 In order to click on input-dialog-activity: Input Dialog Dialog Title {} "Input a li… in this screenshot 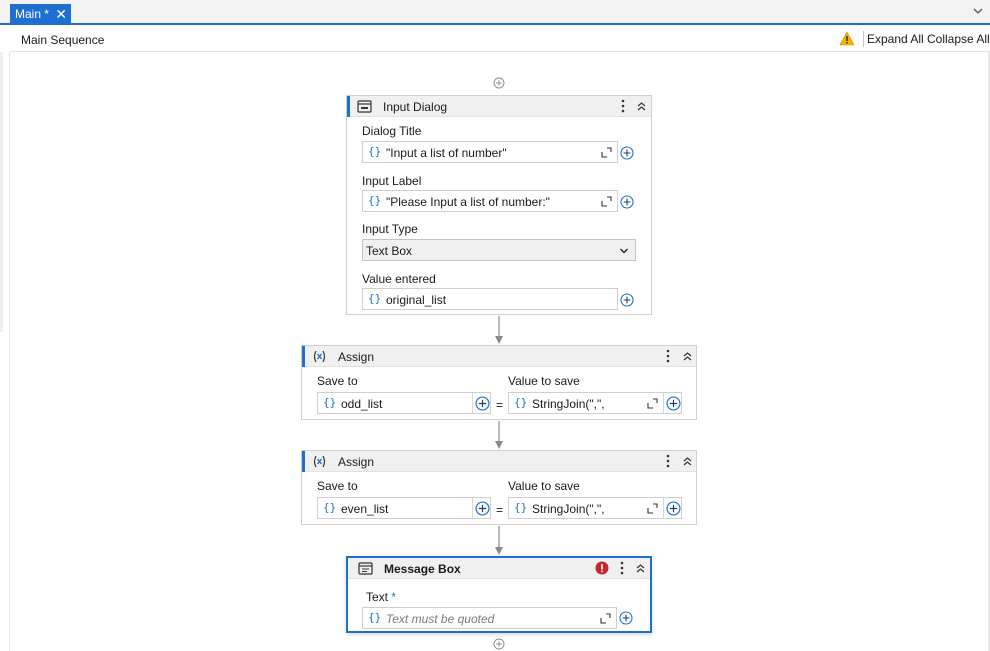, I will do `click(499, 205)`.